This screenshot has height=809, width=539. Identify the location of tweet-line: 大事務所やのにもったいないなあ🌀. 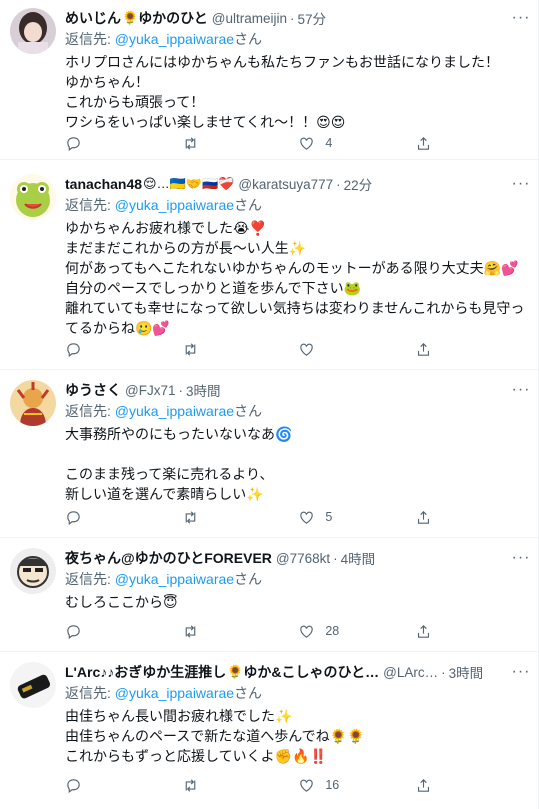
(179, 434).